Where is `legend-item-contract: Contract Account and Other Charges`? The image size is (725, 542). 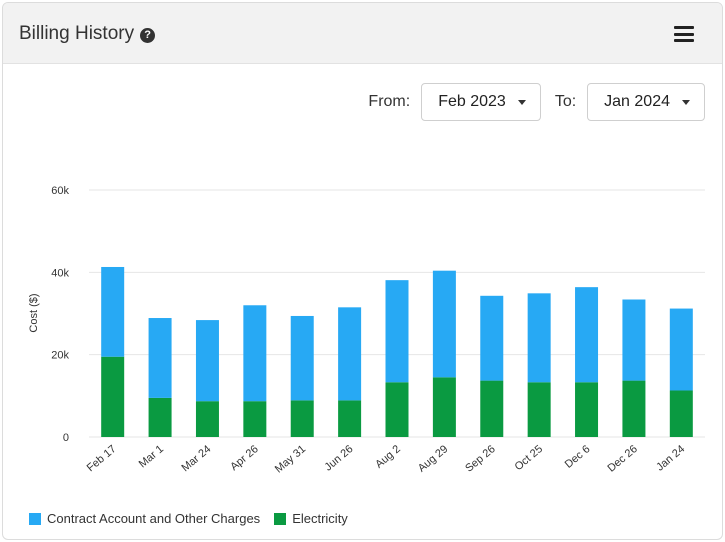
legend-item-contract: Contract Account and Other Charges is located at coordinates (144, 518).